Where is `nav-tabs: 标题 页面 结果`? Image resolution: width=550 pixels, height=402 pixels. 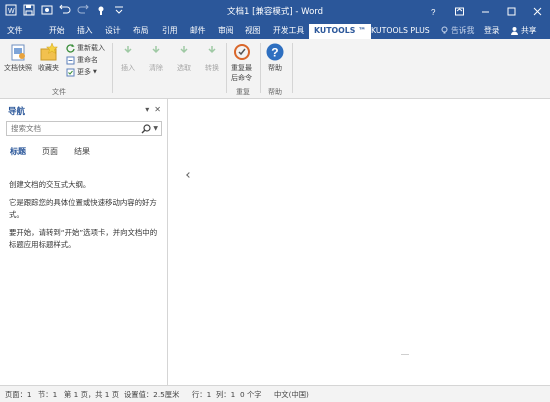
nav-tabs: 标题 页面 结果 is located at coordinates (50, 151).